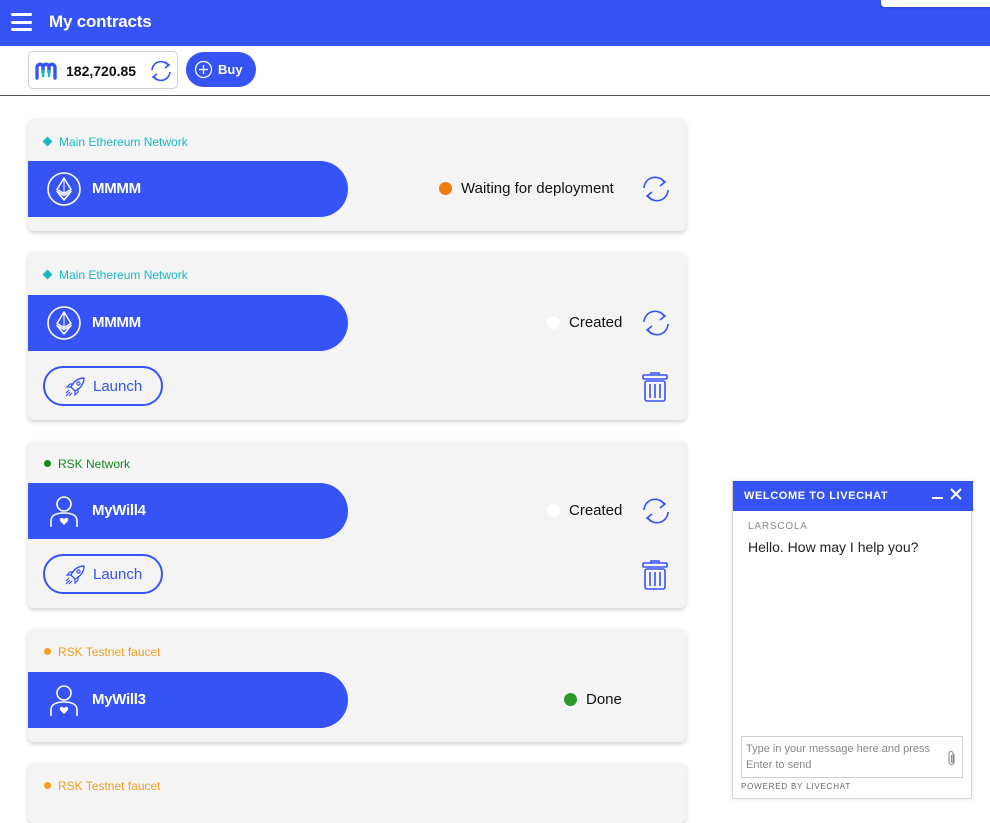  I want to click on balance-box: 182,720.85, so click(103, 70).